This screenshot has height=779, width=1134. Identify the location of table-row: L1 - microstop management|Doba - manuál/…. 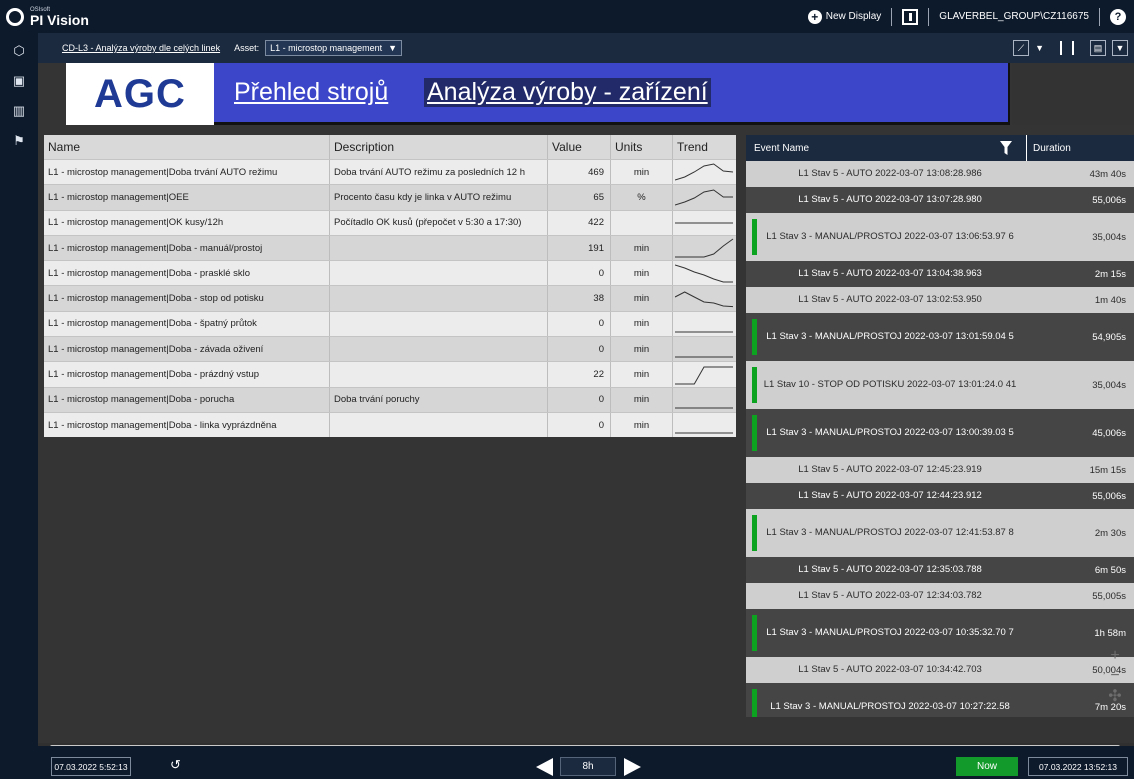
(390, 247).